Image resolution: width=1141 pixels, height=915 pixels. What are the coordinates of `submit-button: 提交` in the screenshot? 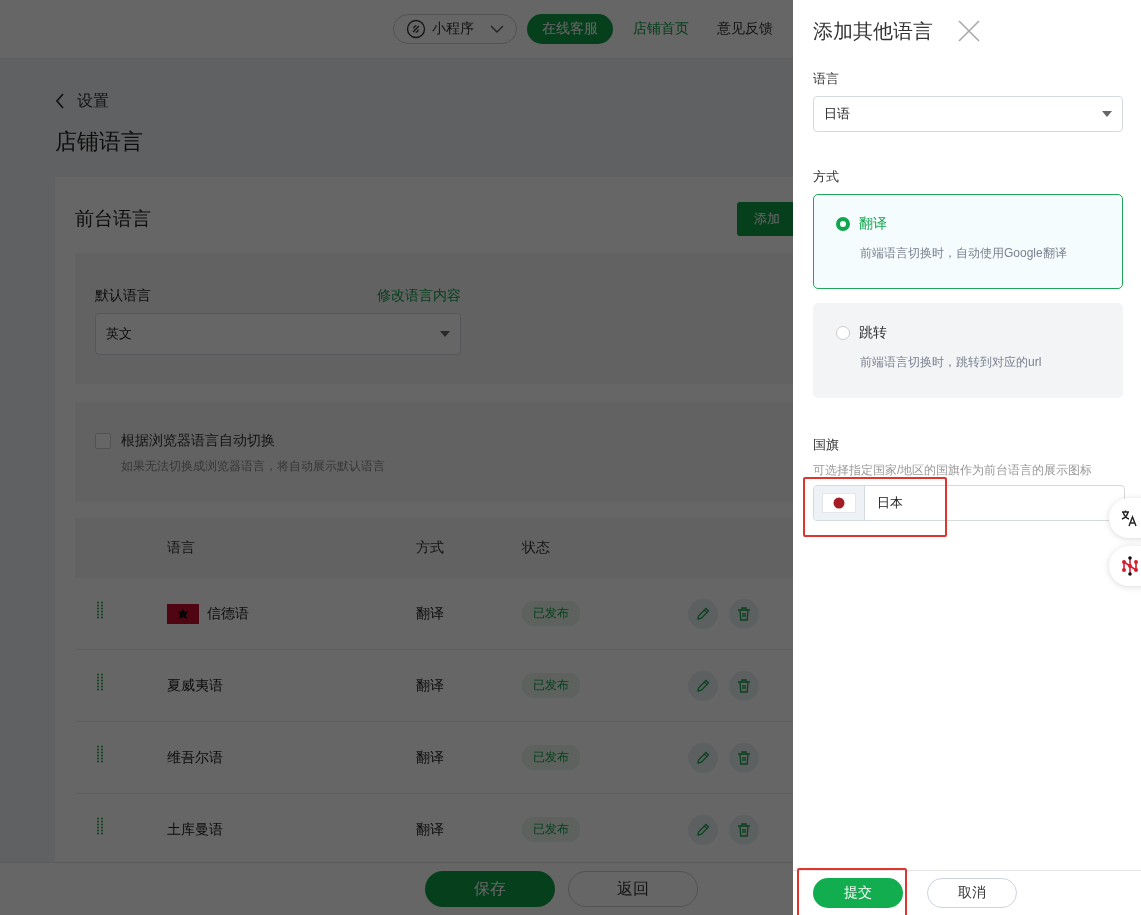 It's located at (858, 893).